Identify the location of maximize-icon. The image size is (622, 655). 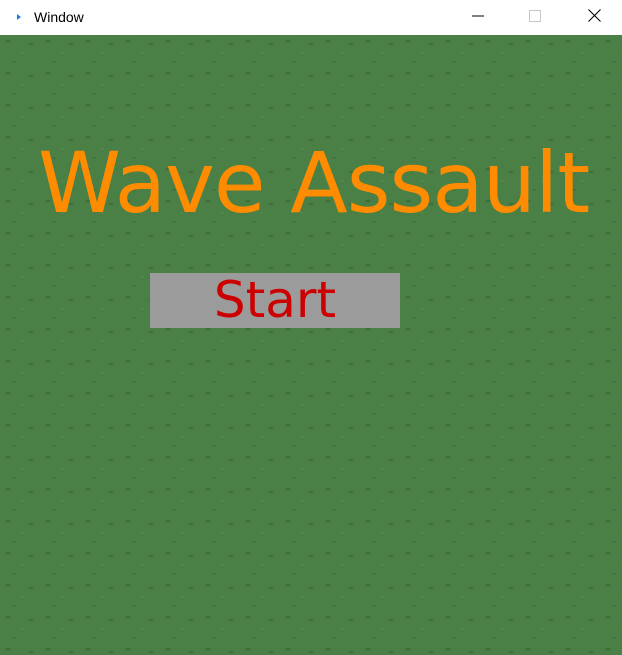
(535, 18).